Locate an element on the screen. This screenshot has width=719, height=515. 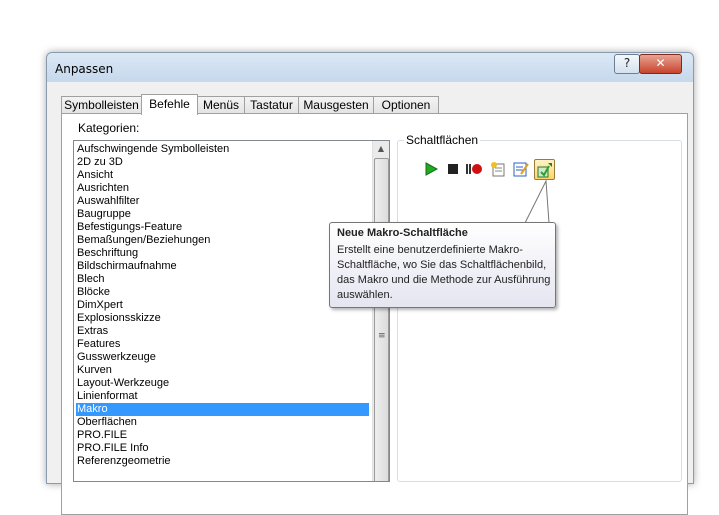
tab-symbolleisten: Symbolleisten is located at coordinates (101, 105).